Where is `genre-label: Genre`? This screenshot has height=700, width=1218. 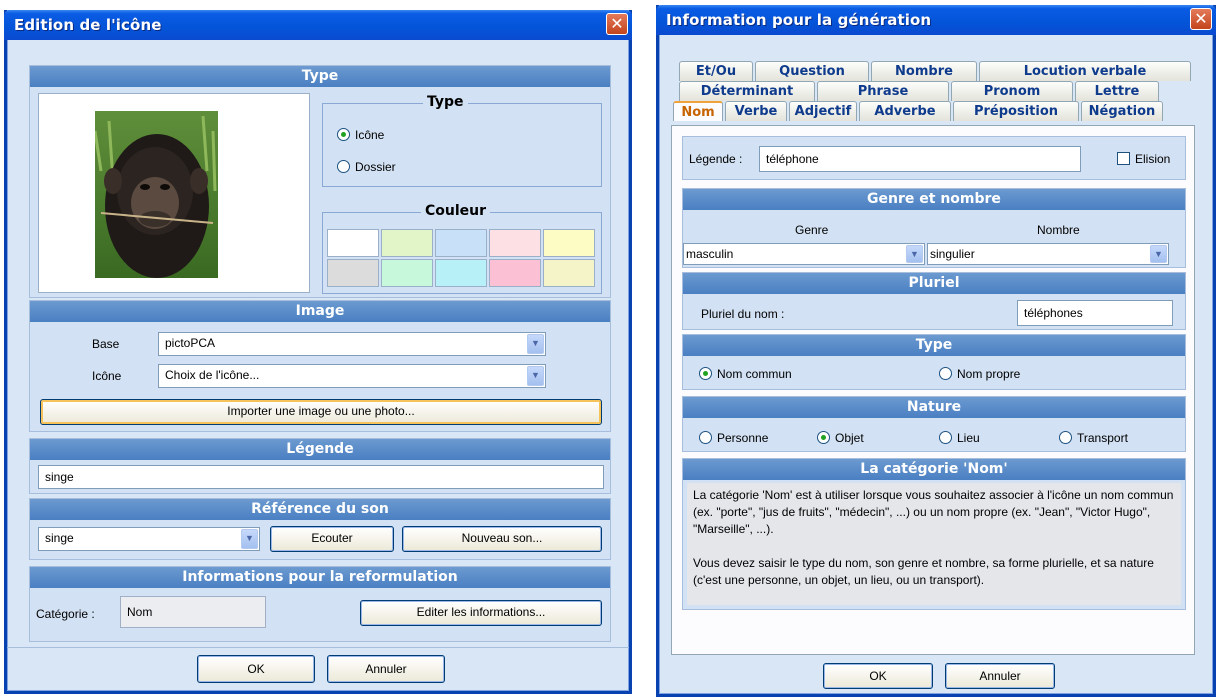 genre-label: Genre is located at coordinates (812, 230).